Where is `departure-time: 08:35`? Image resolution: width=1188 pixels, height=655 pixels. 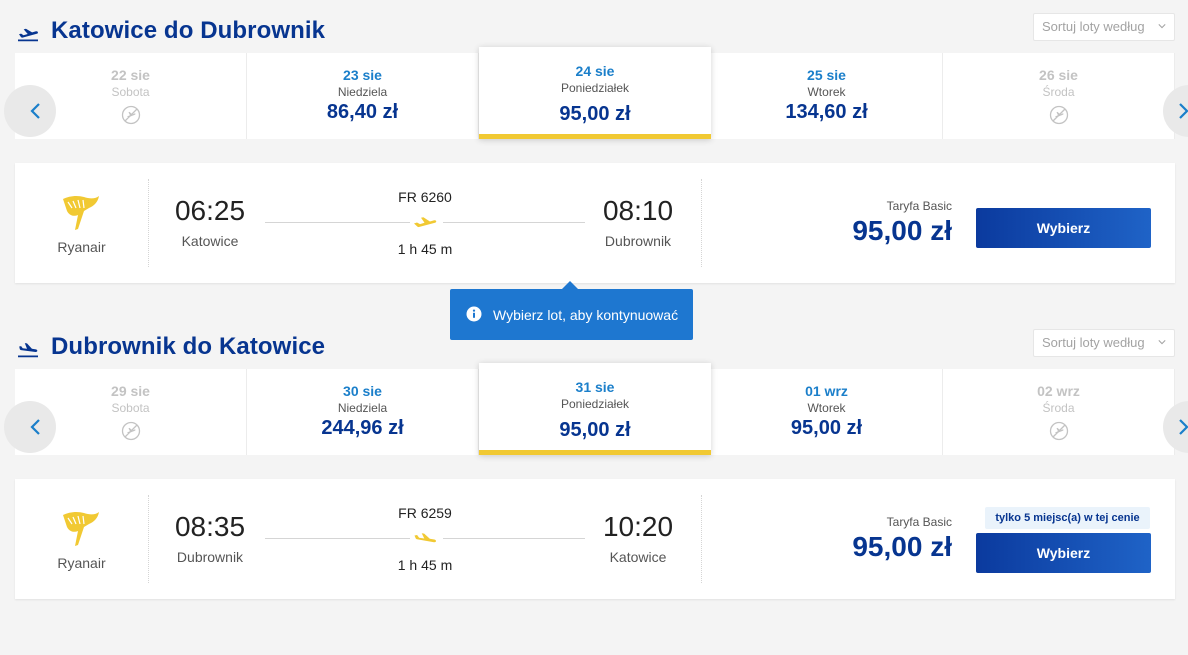
departure-time: 08:35 is located at coordinates (210, 526).